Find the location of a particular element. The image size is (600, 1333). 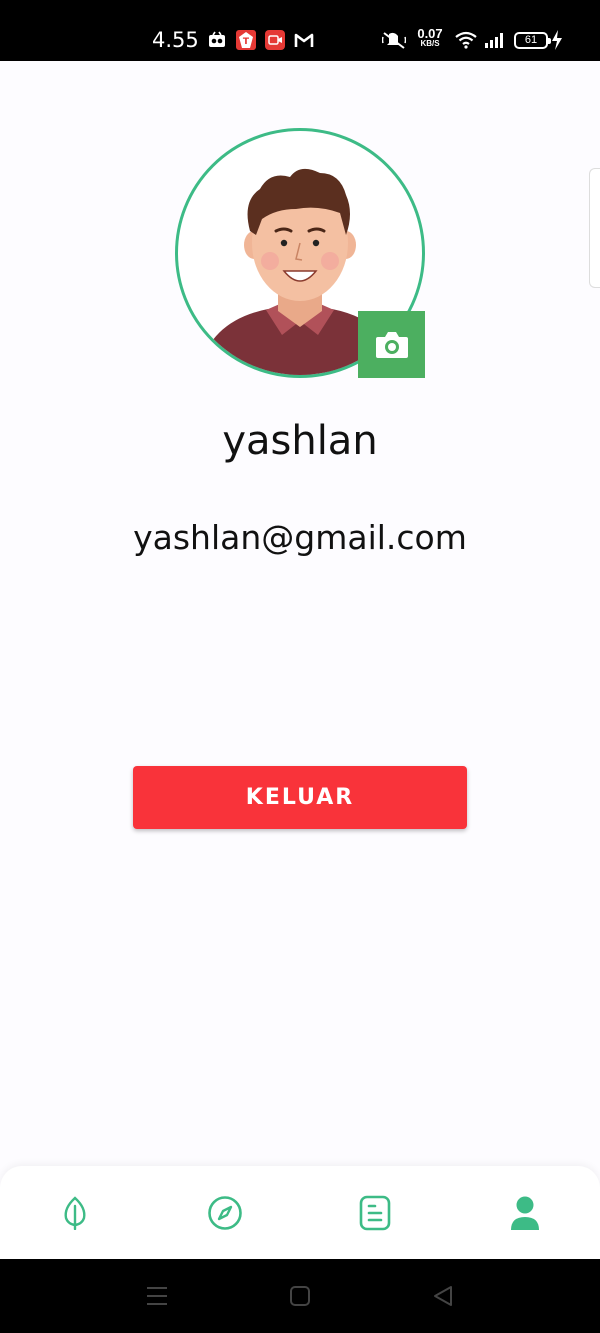

document-icon is located at coordinates (375, 1212).